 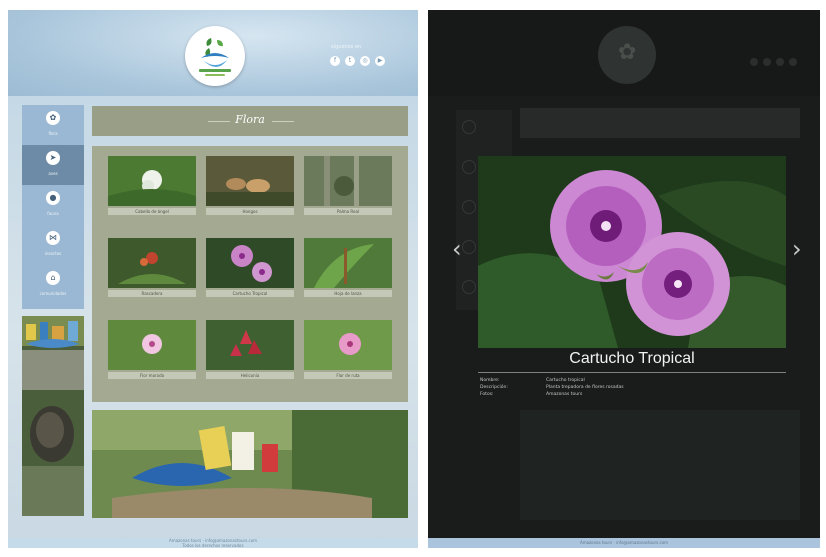 I want to click on sidebar-item-label: insectos, so click(x=53, y=253).